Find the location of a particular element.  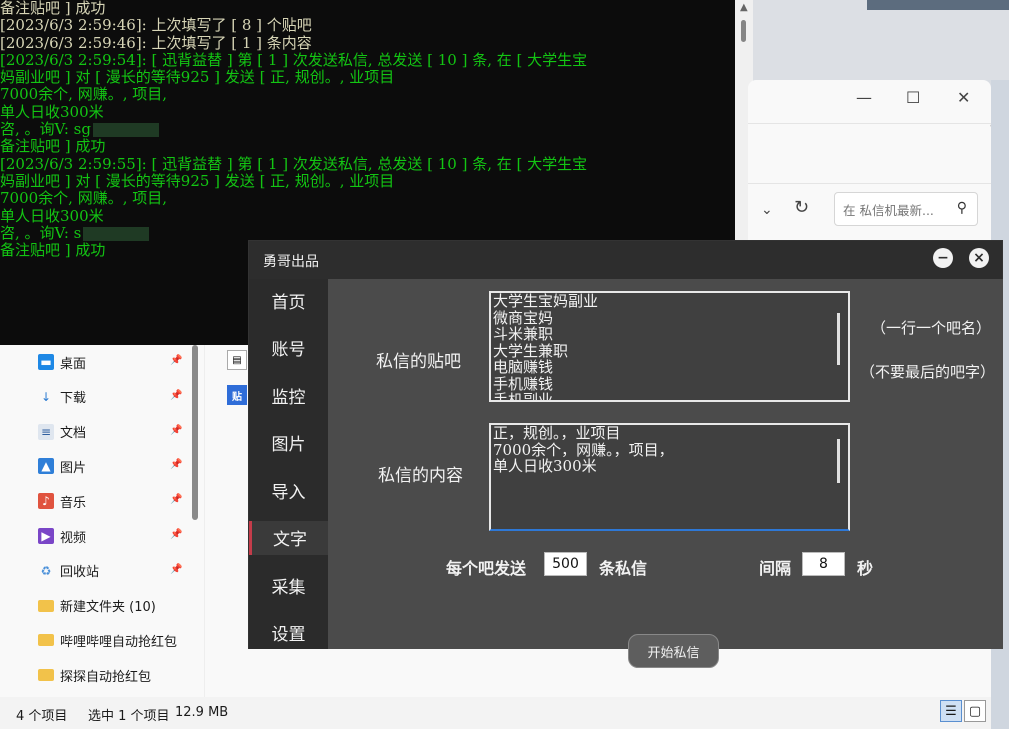

sidebar-scrollbar is located at coordinates (195, 432).